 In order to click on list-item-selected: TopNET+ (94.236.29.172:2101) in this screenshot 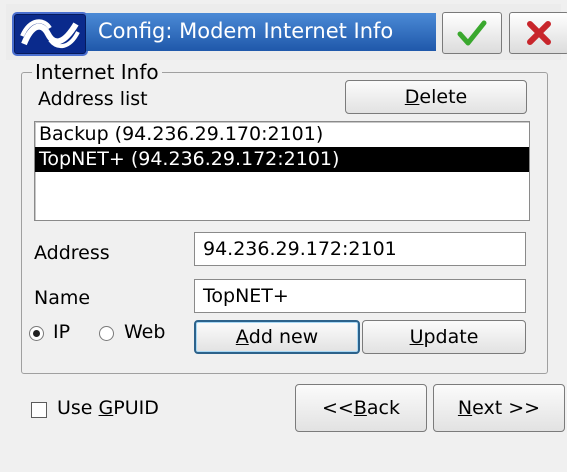, I will do `click(282, 159)`.